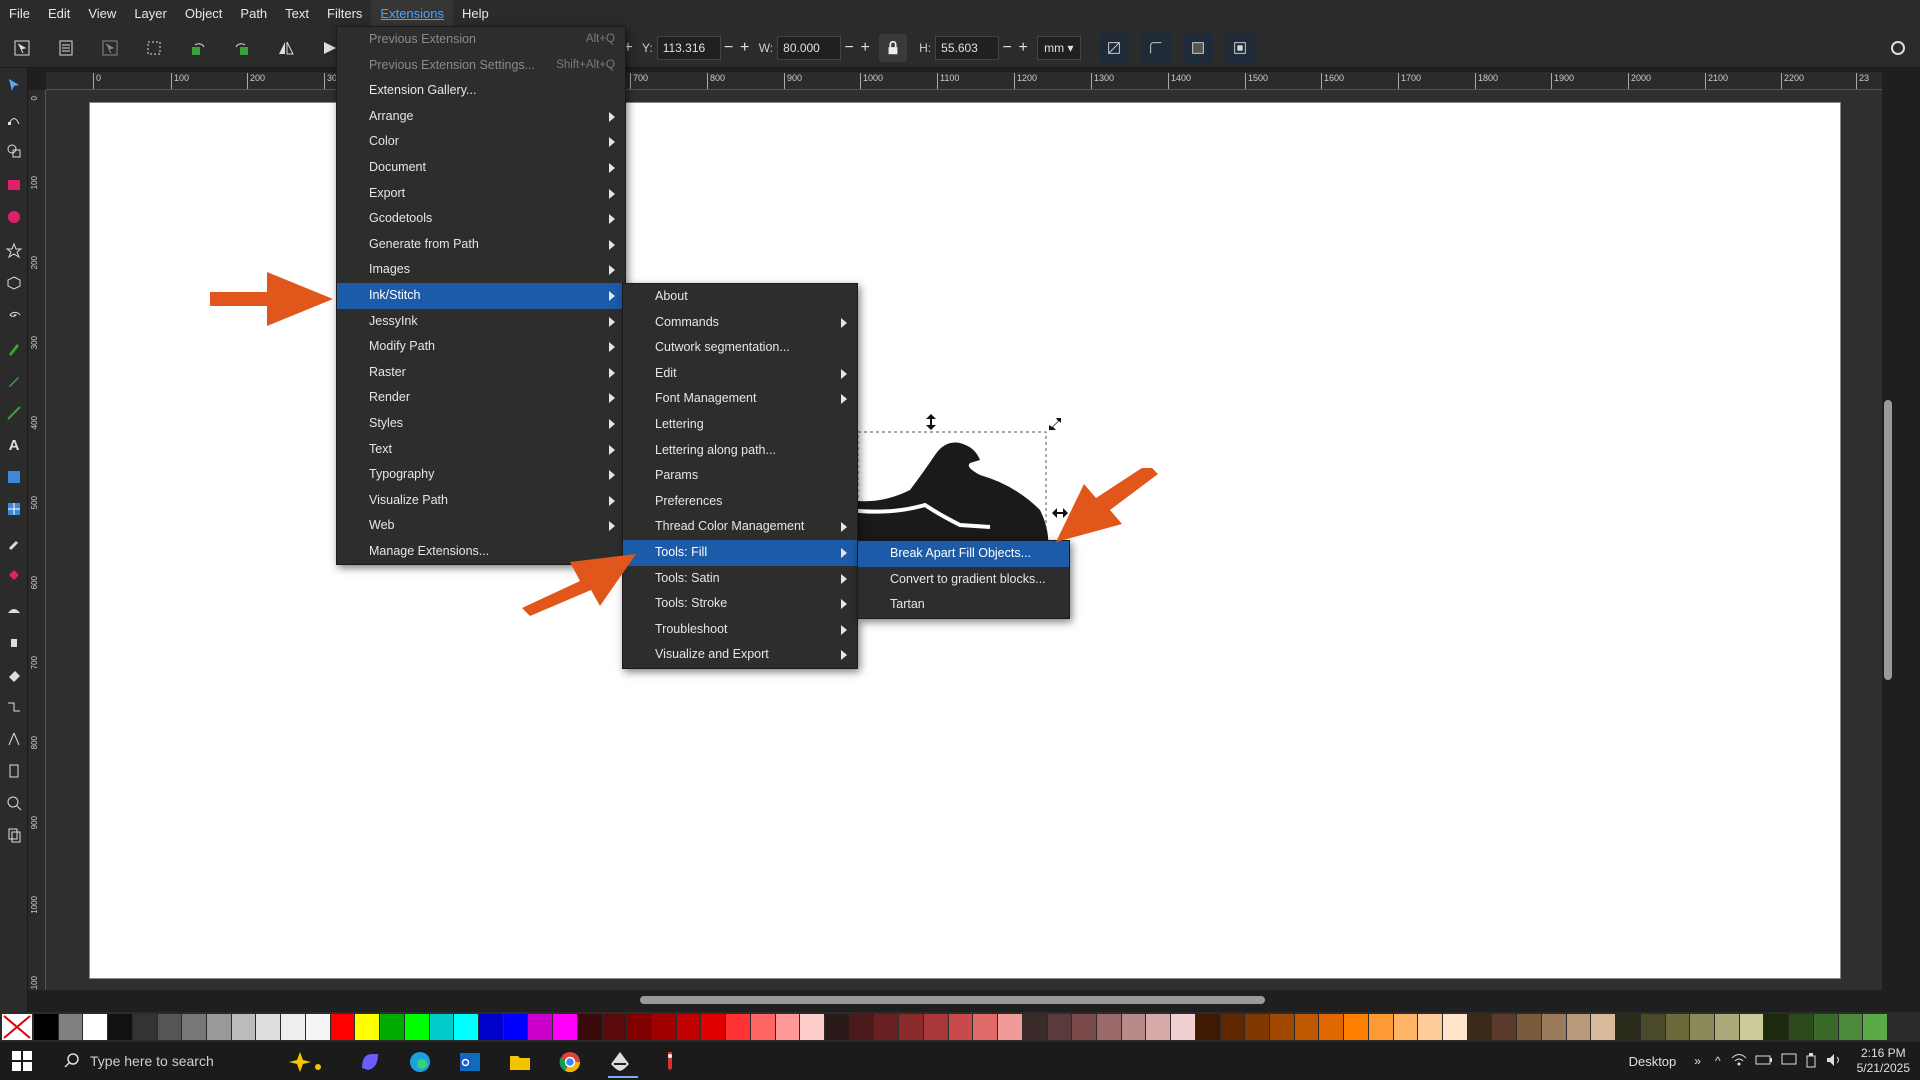 Image resolution: width=1920 pixels, height=1080 pixels. What do you see at coordinates (14, 349) in the screenshot?
I see `pen-tool-icon` at bounding box center [14, 349].